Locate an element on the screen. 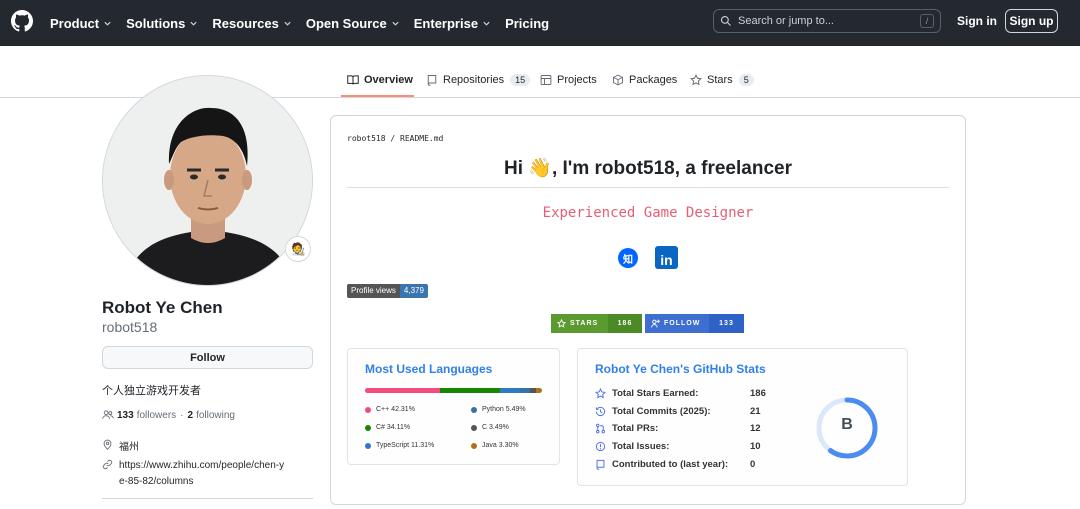 Image resolution: width=1080 pixels, height=509 pixels. profile-full-name: Robot Ye Chen is located at coordinates (162, 307).